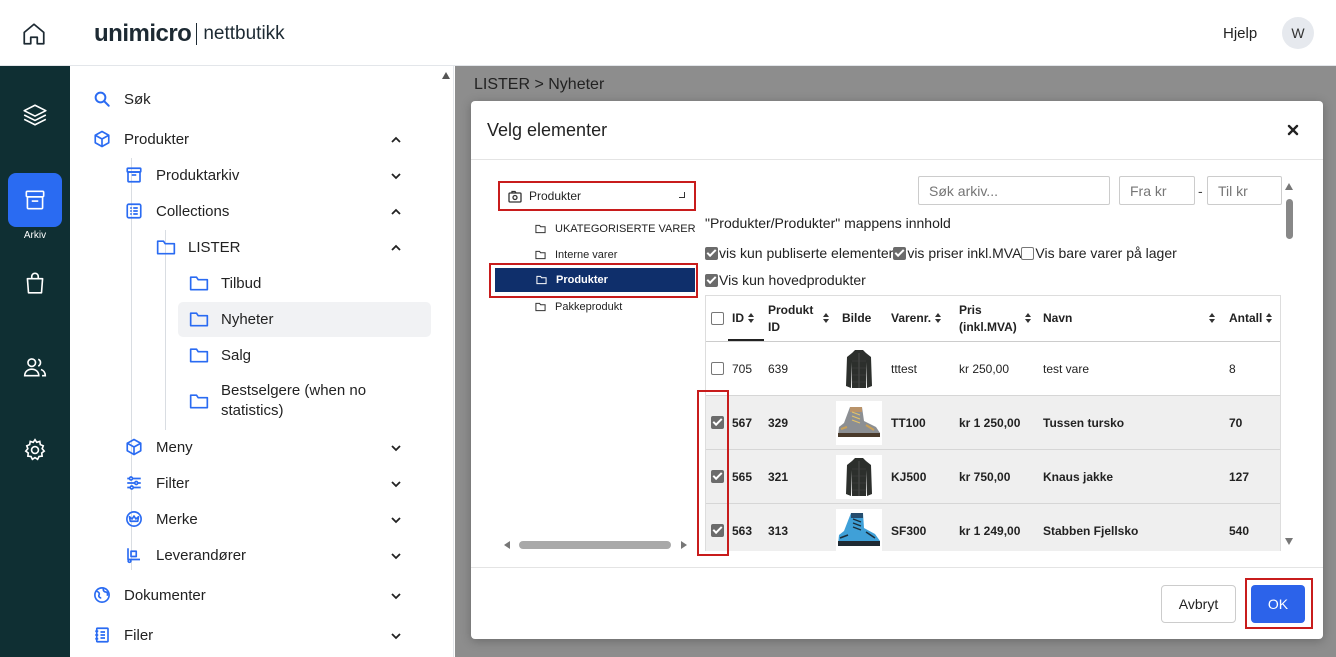  What do you see at coordinates (1028, 253) in the screenshot?
I see `in-stock-checkbox` at bounding box center [1028, 253].